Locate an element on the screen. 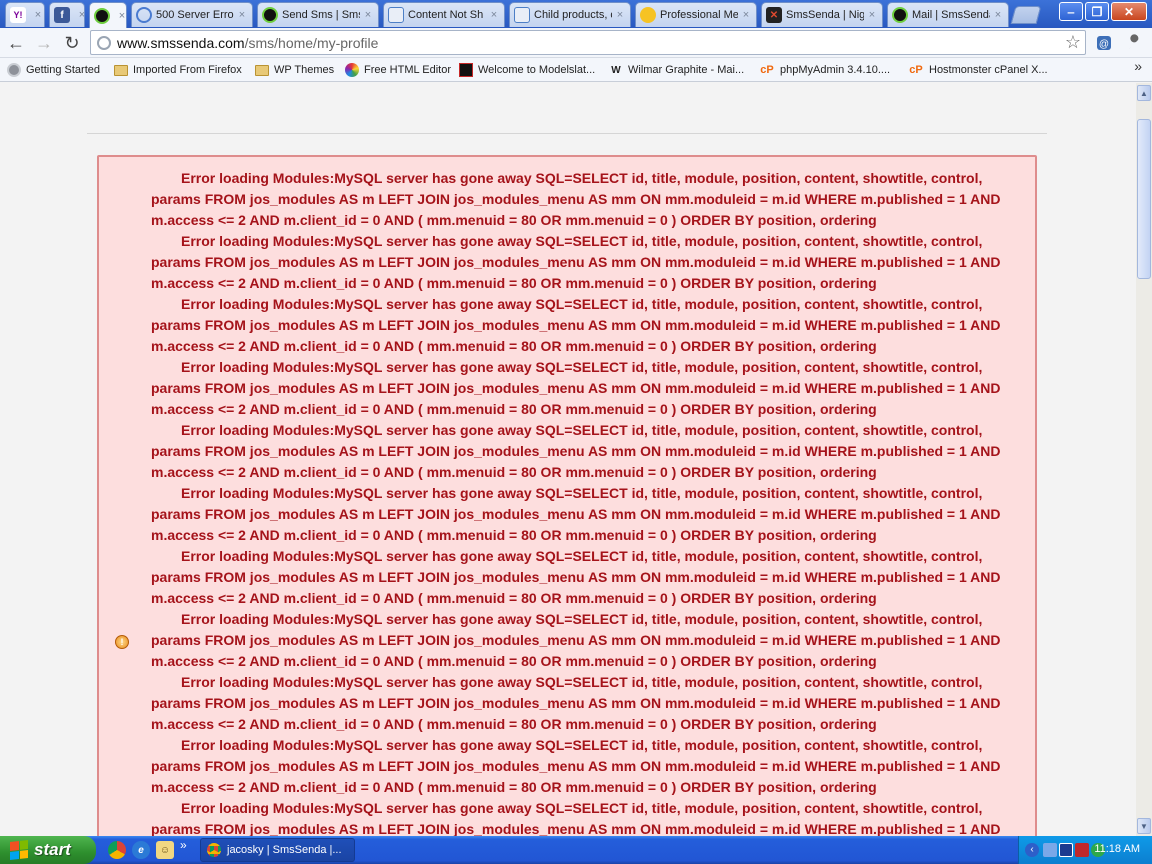 The width and height of the screenshot is (1152, 864). browser-tab: 500 Server Erro × is located at coordinates (192, 14).